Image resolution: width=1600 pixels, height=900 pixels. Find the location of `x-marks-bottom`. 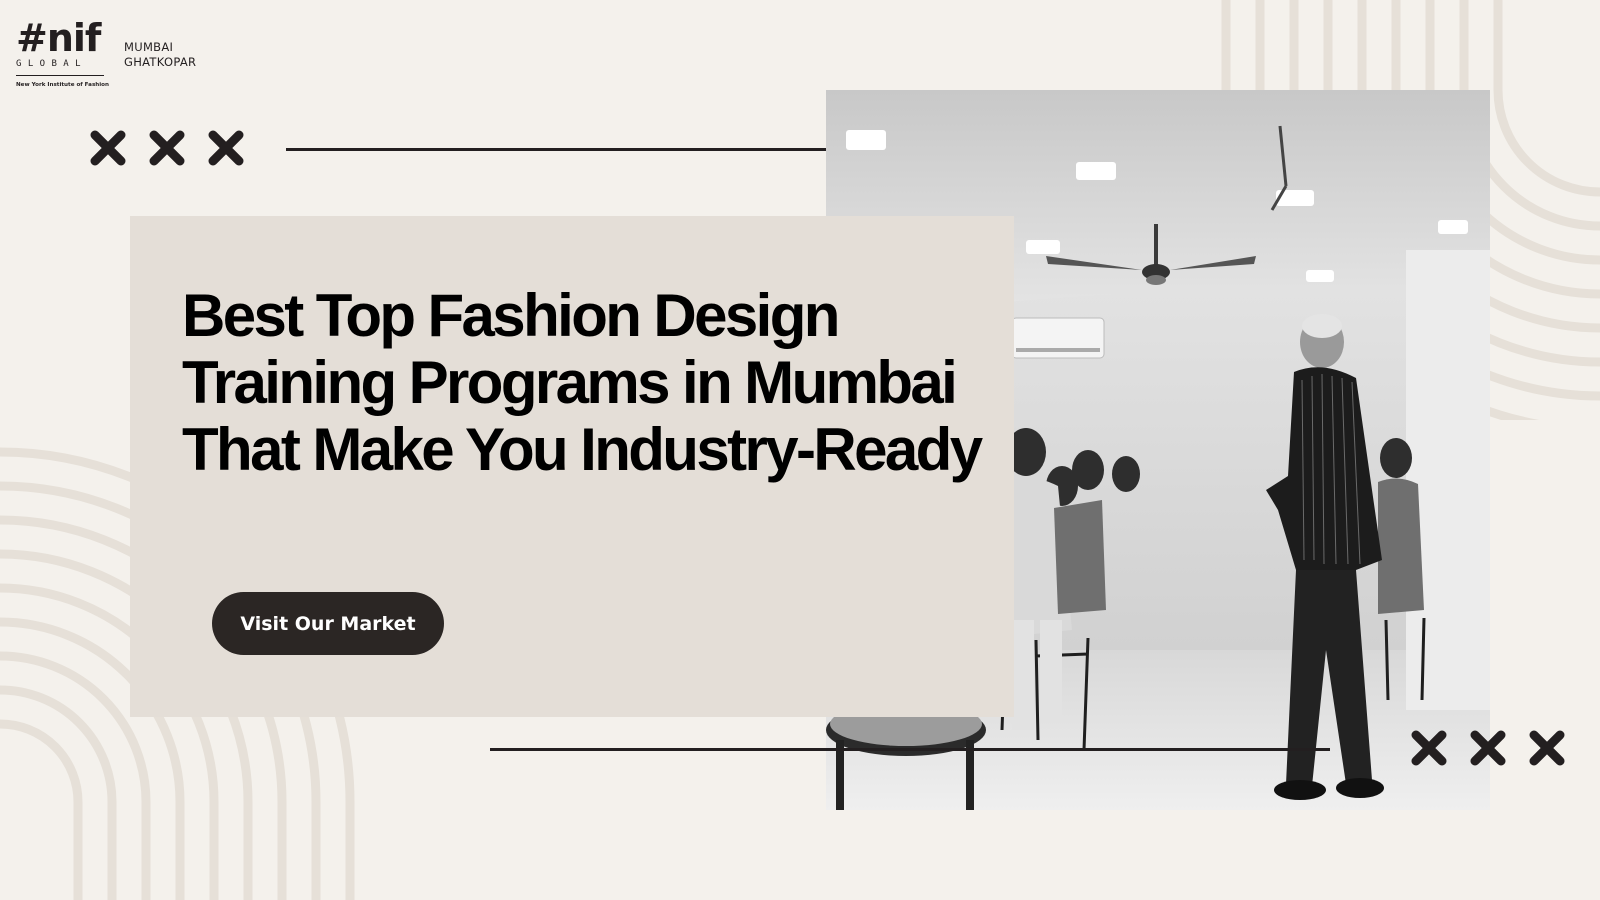

x-marks-bottom is located at coordinates (1488, 748).